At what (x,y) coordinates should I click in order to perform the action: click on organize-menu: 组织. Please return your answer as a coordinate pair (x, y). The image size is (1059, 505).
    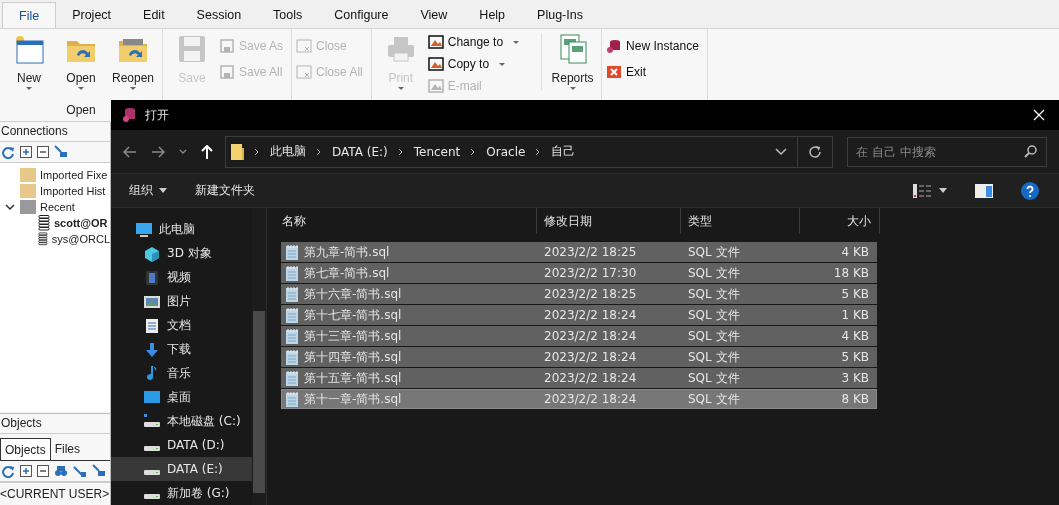
    Looking at the image, I should click on (148, 190).